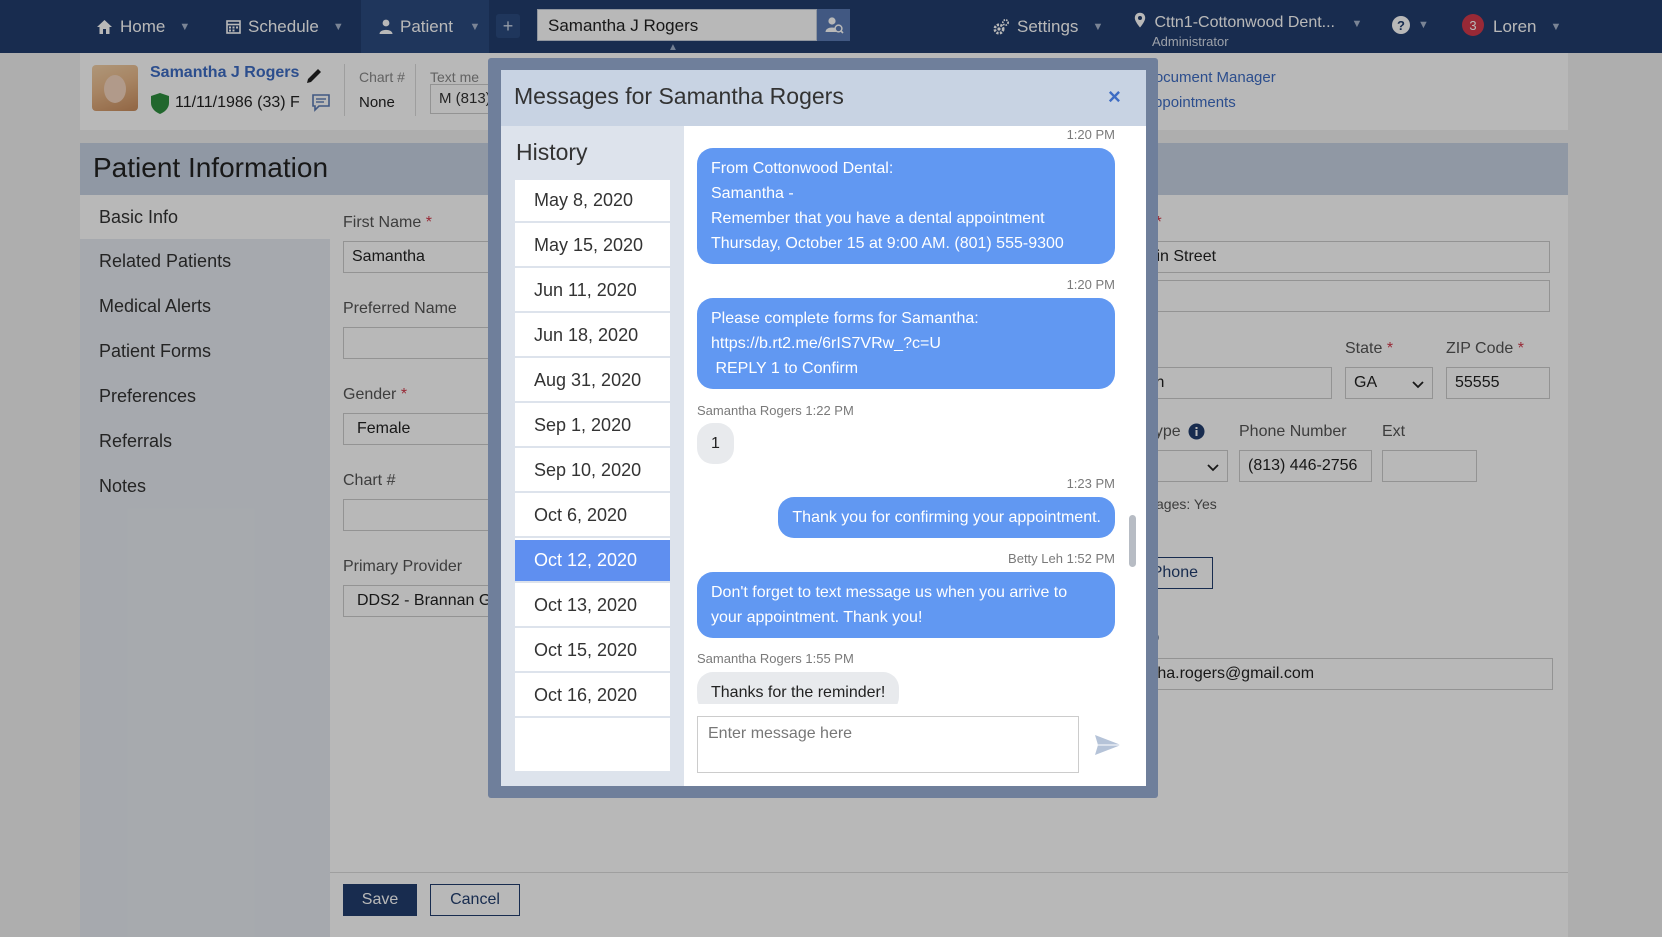 This screenshot has height=937, width=1662. What do you see at coordinates (552, 152) in the screenshot?
I see `history-title: History` at bounding box center [552, 152].